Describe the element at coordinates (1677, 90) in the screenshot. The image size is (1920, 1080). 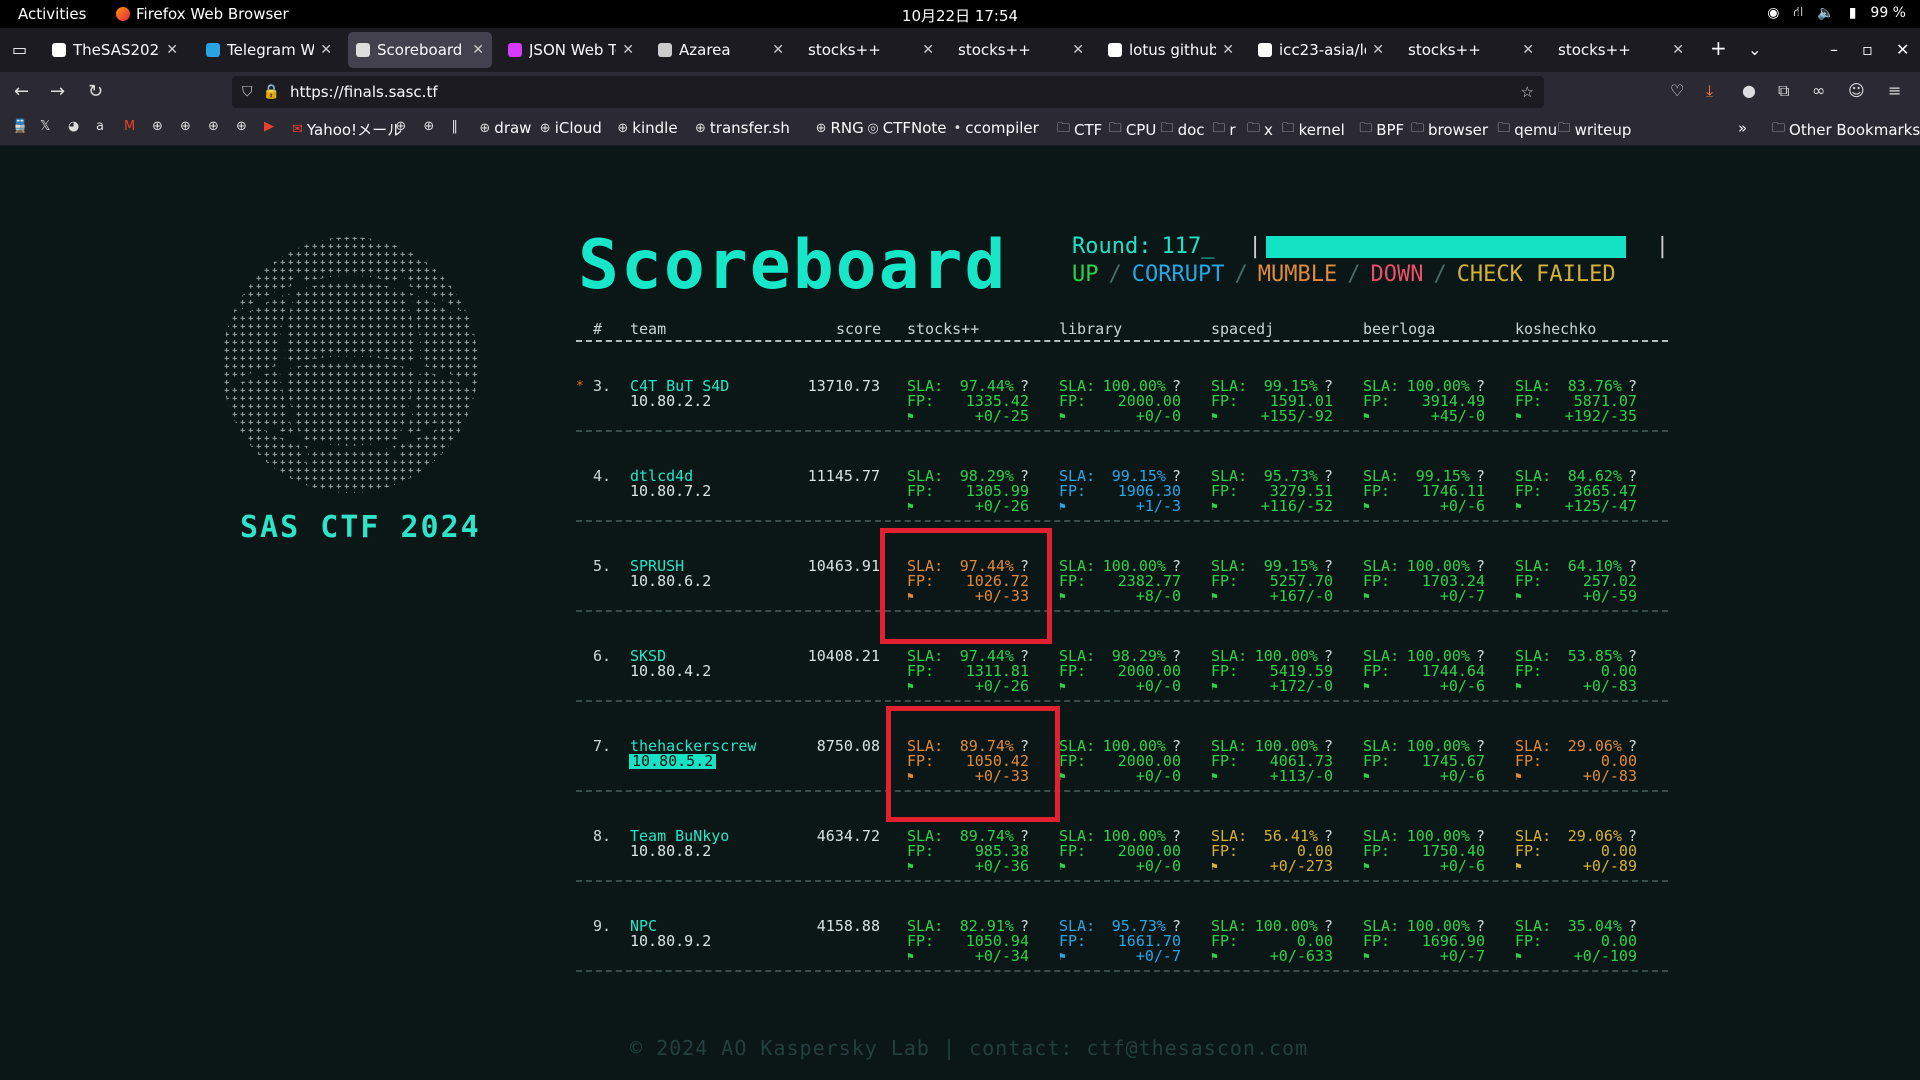
I see `pocket-icon: ♡` at that location.